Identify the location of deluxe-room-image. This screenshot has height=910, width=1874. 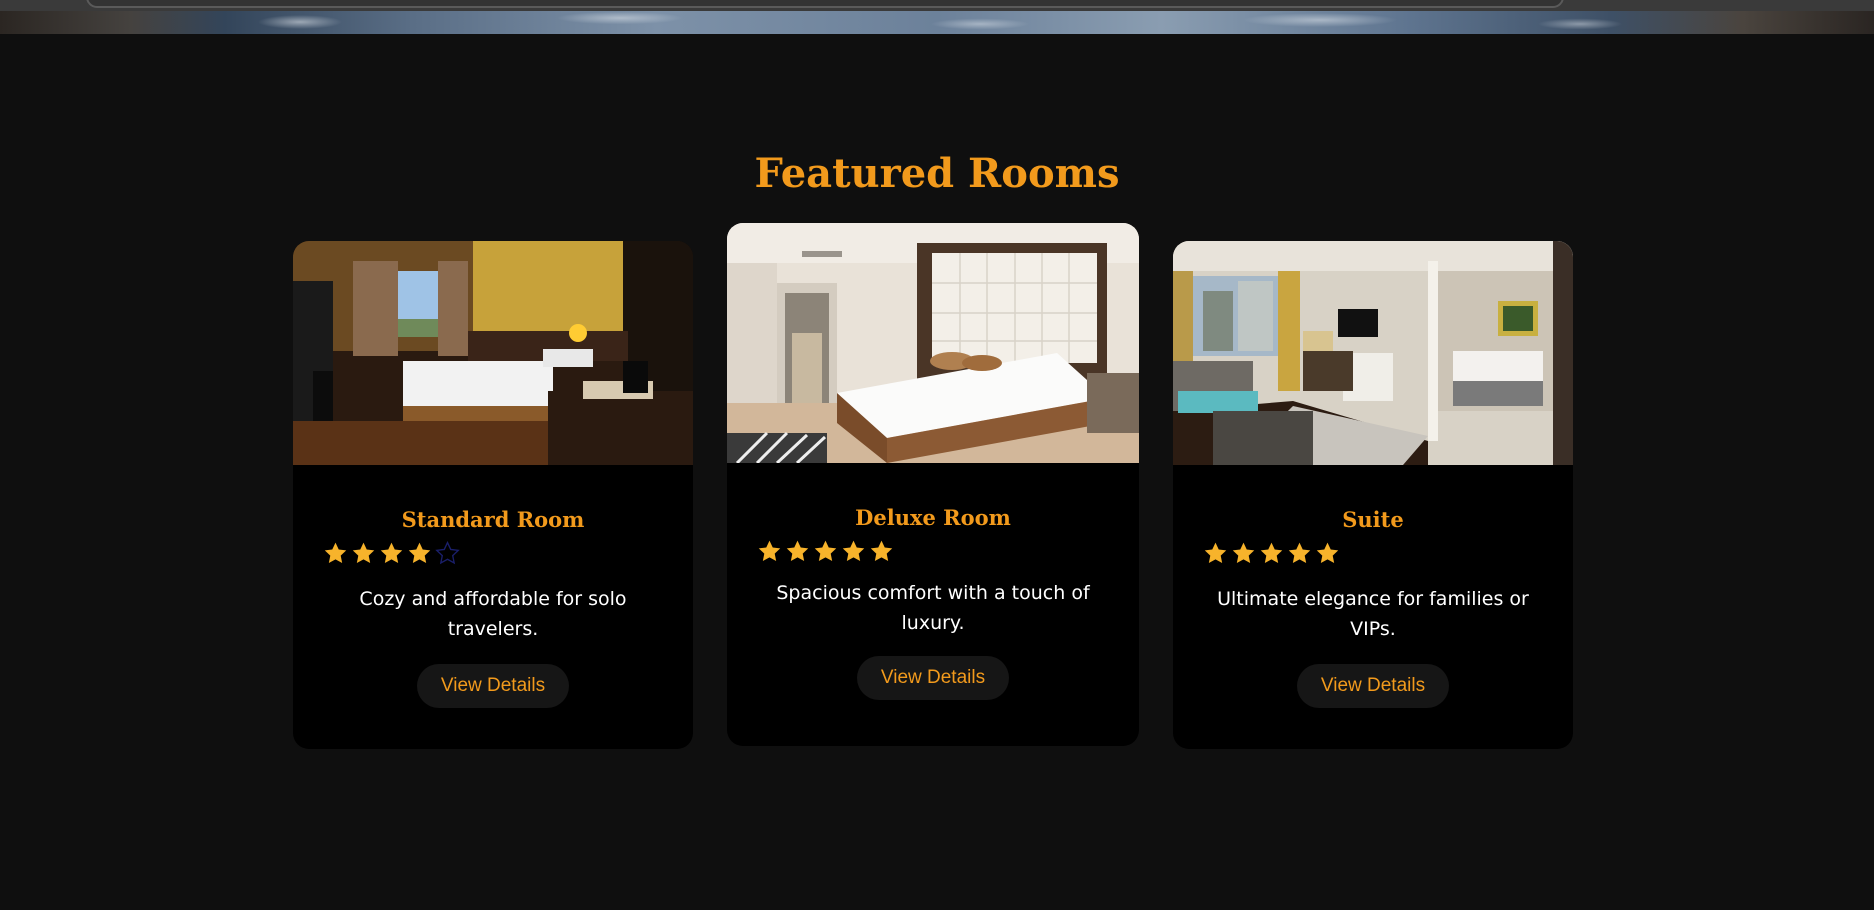
(933, 343).